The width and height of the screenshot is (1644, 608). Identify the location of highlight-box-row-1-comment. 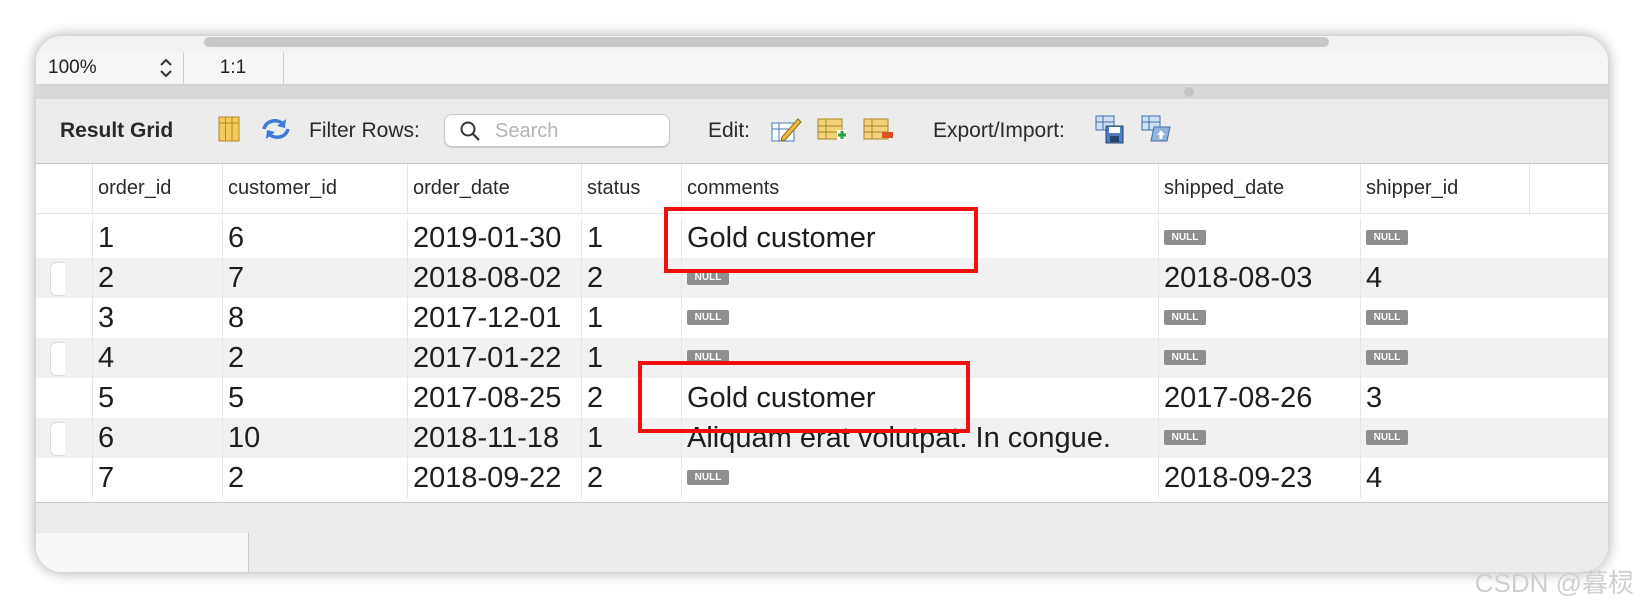
(821, 240).